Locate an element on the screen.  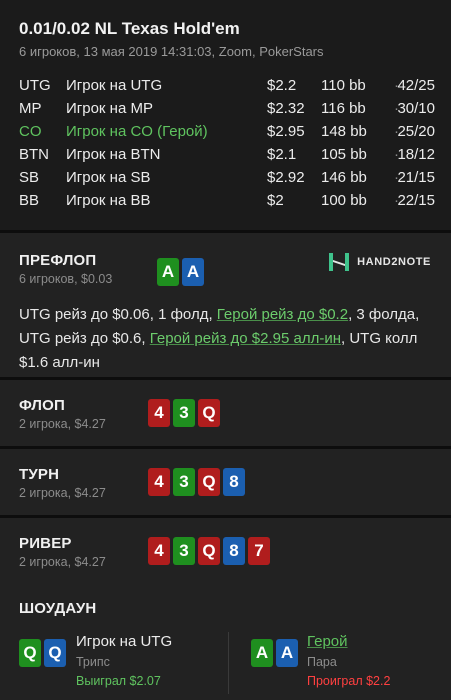
flop-section: ФЛОП 2 игрока, $4.27 4 3 Q is located at coordinates (225, 413).